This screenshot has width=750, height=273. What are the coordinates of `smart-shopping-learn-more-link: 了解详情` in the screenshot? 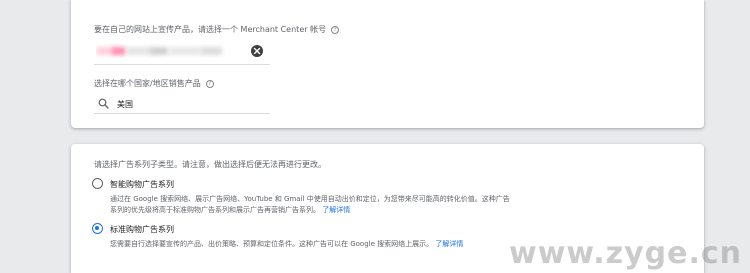 It's located at (336, 210).